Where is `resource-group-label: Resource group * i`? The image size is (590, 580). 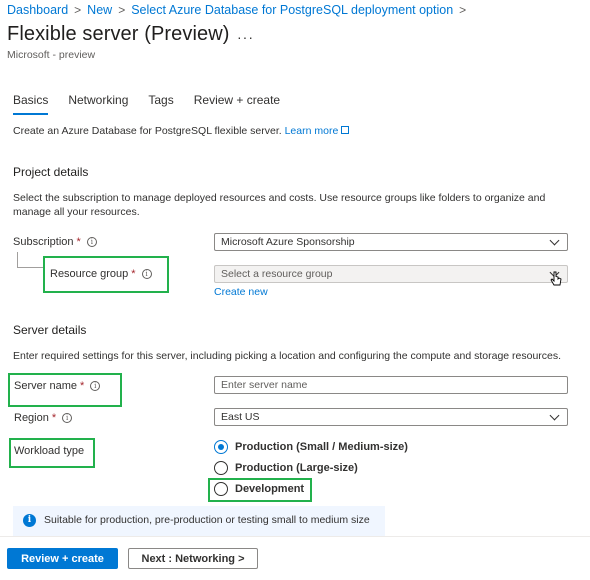 resource-group-label: Resource group * i is located at coordinates (101, 274).